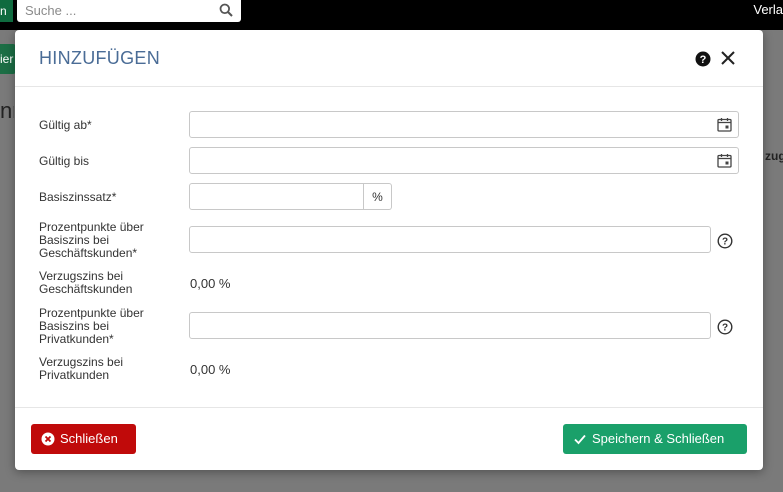 The image size is (783, 492). What do you see at coordinates (78, 197) in the screenshot?
I see `label-basiszinssatz: Basiszinssatz*` at bounding box center [78, 197].